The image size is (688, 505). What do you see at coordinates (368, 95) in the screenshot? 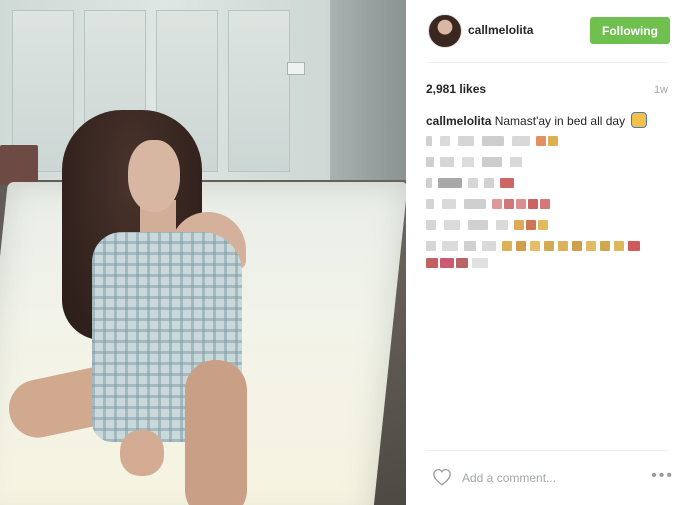
I see `photo-doorway` at bounding box center [368, 95].